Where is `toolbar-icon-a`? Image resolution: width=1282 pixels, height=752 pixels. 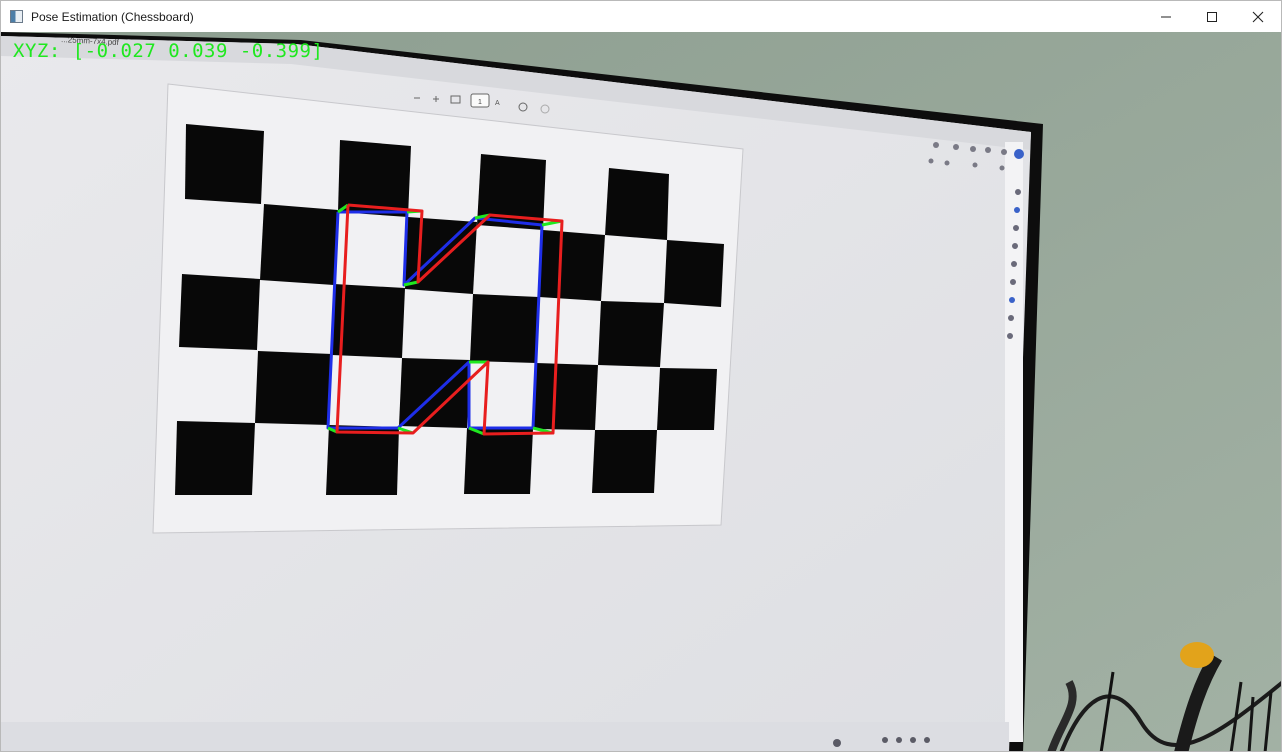
toolbar-icon-a is located at coordinates (936, 145).